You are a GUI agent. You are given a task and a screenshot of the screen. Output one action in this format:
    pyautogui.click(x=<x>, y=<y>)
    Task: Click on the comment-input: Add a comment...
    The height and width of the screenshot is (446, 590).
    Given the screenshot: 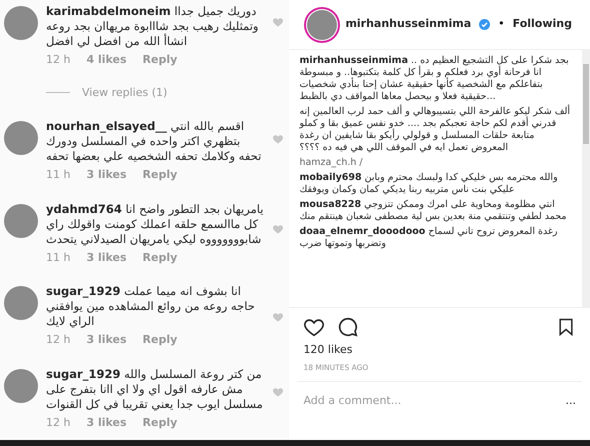 What is the action you would take?
    pyautogui.click(x=434, y=401)
    